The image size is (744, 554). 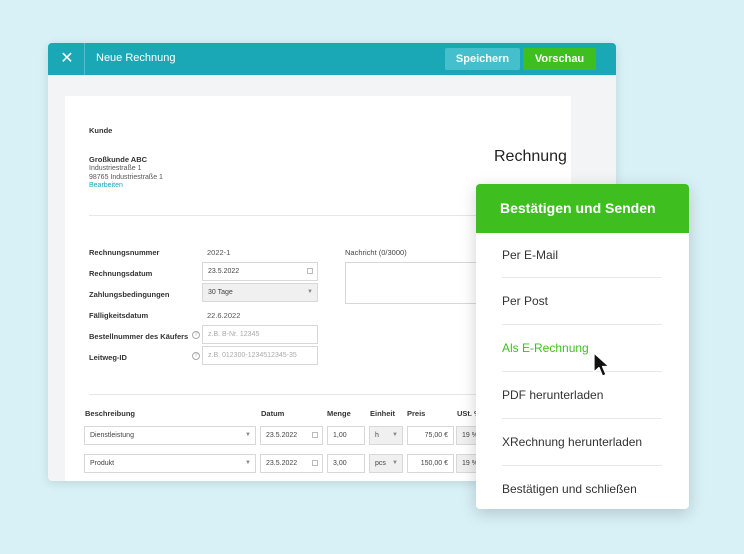 What do you see at coordinates (376, 252) in the screenshot?
I see `message-label: Nachricht (0/3000)` at bounding box center [376, 252].